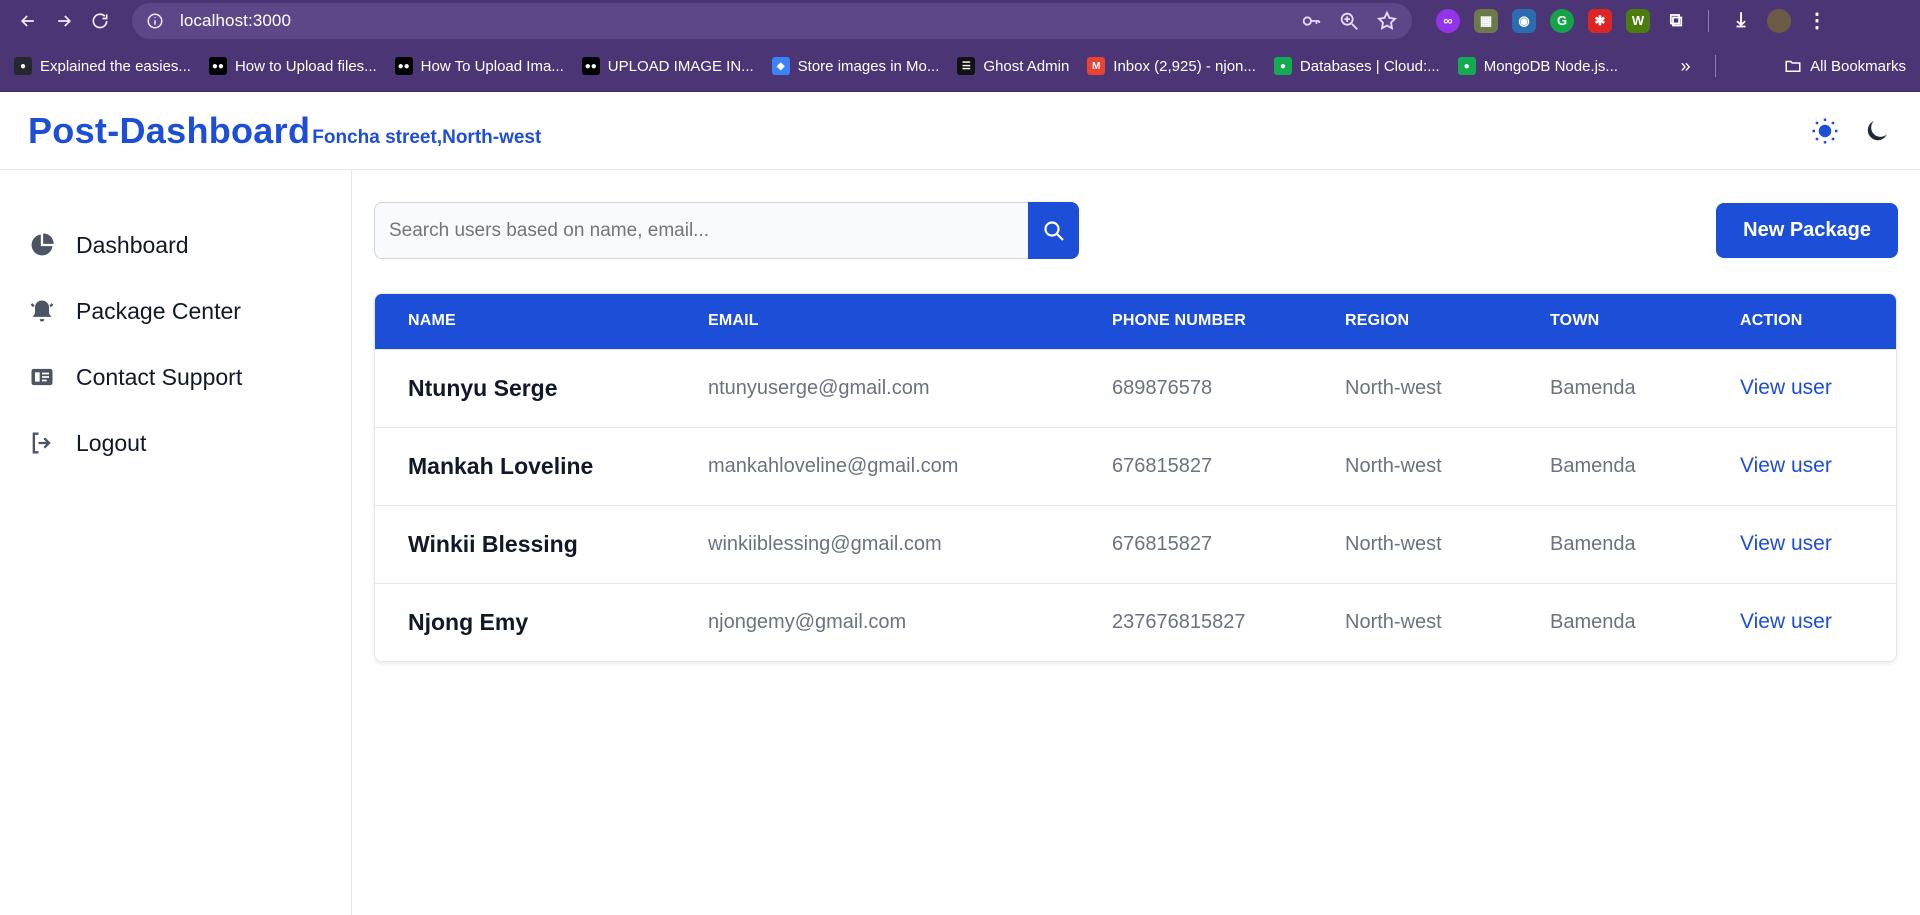 The width and height of the screenshot is (1920, 915). I want to click on column-header-town: TOWN, so click(1575, 321).